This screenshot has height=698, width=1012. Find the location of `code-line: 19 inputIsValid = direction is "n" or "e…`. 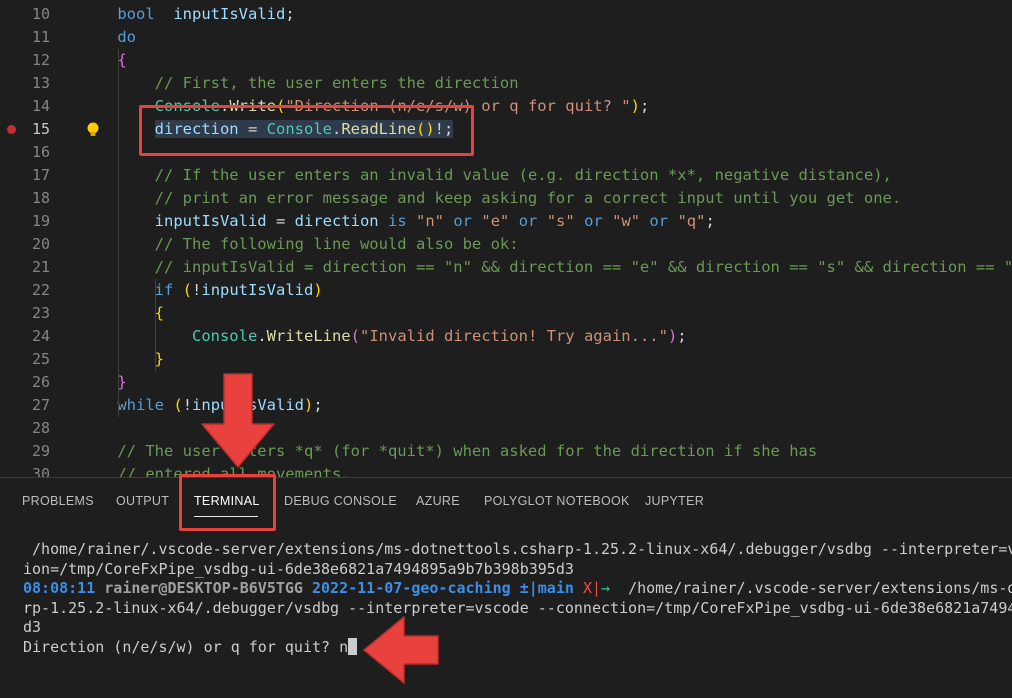

code-line: 19 inputIsValid = direction is "n" or "e… is located at coordinates (506, 221).